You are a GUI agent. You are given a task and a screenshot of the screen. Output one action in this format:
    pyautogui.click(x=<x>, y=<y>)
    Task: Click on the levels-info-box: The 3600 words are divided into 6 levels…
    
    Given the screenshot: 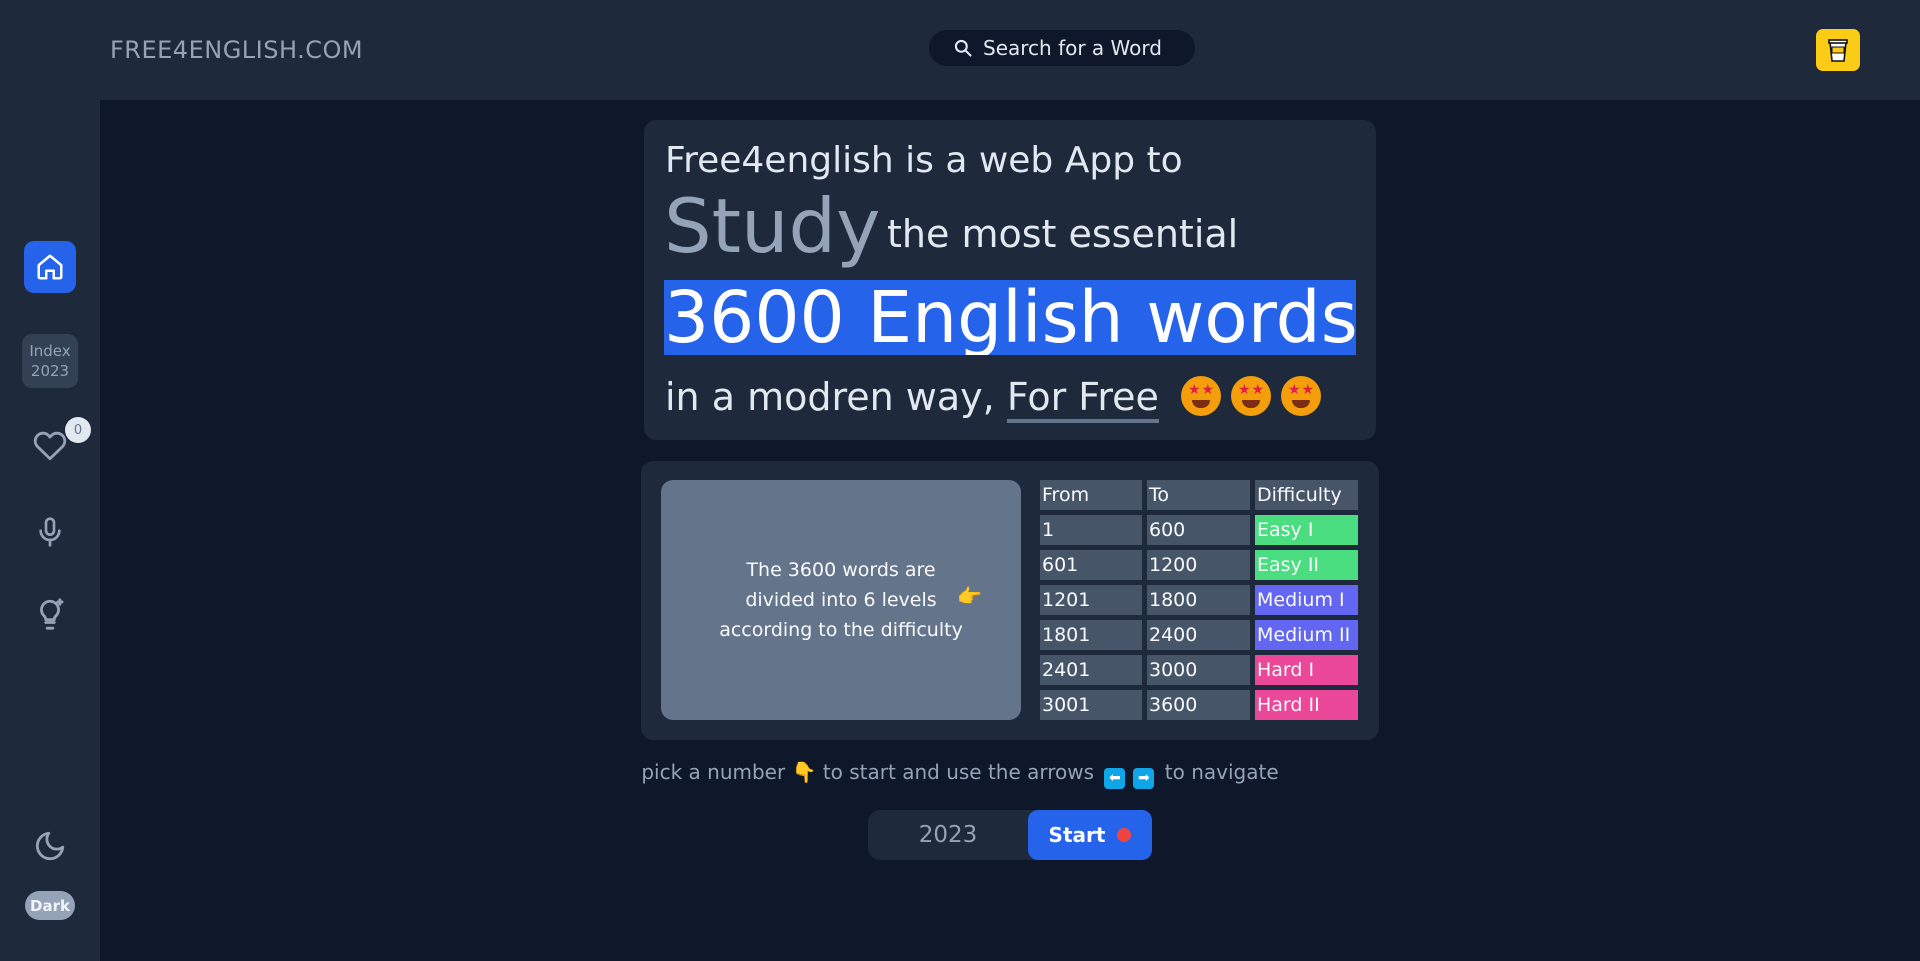 What is the action you would take?
    pyautogui.click(x=841, y=600)
    